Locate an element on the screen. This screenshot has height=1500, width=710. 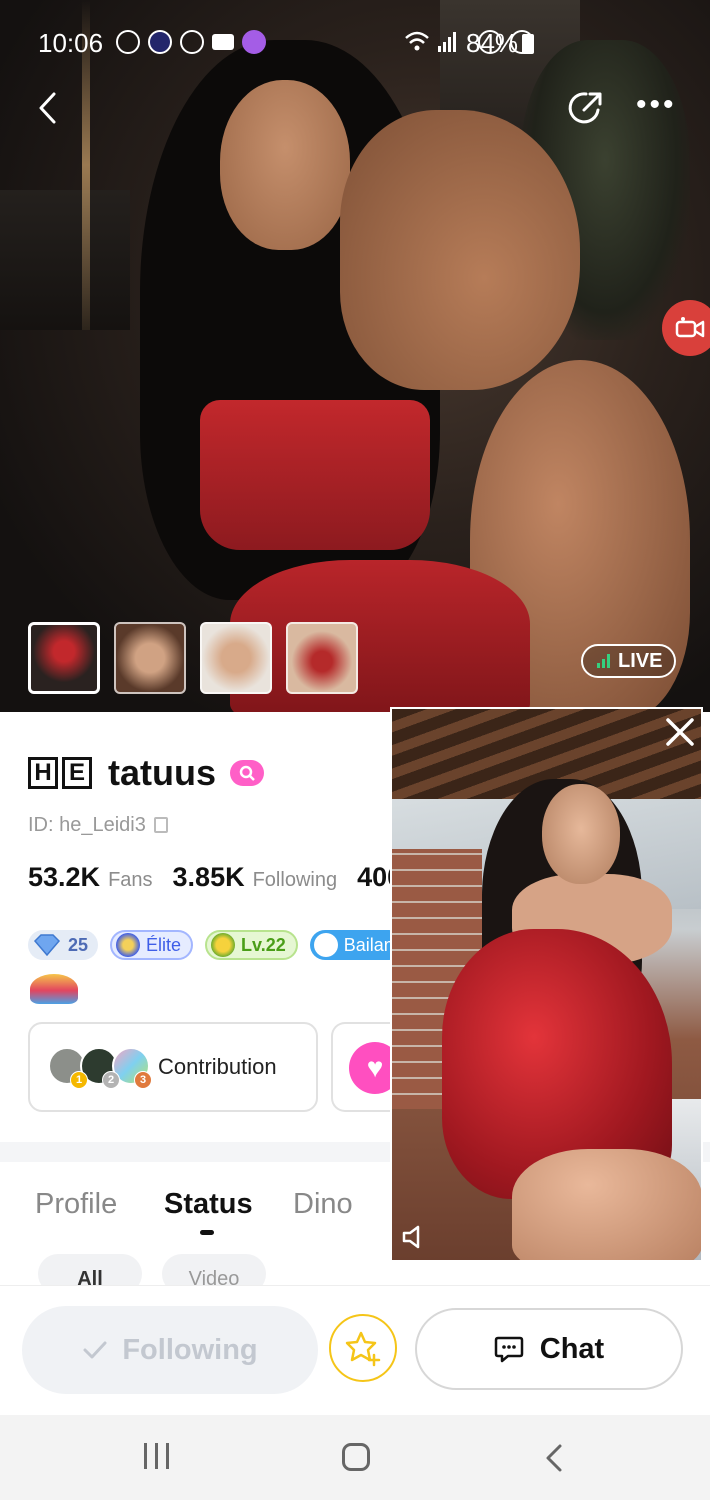
username: tatuus is located at coordinates (162, 772).